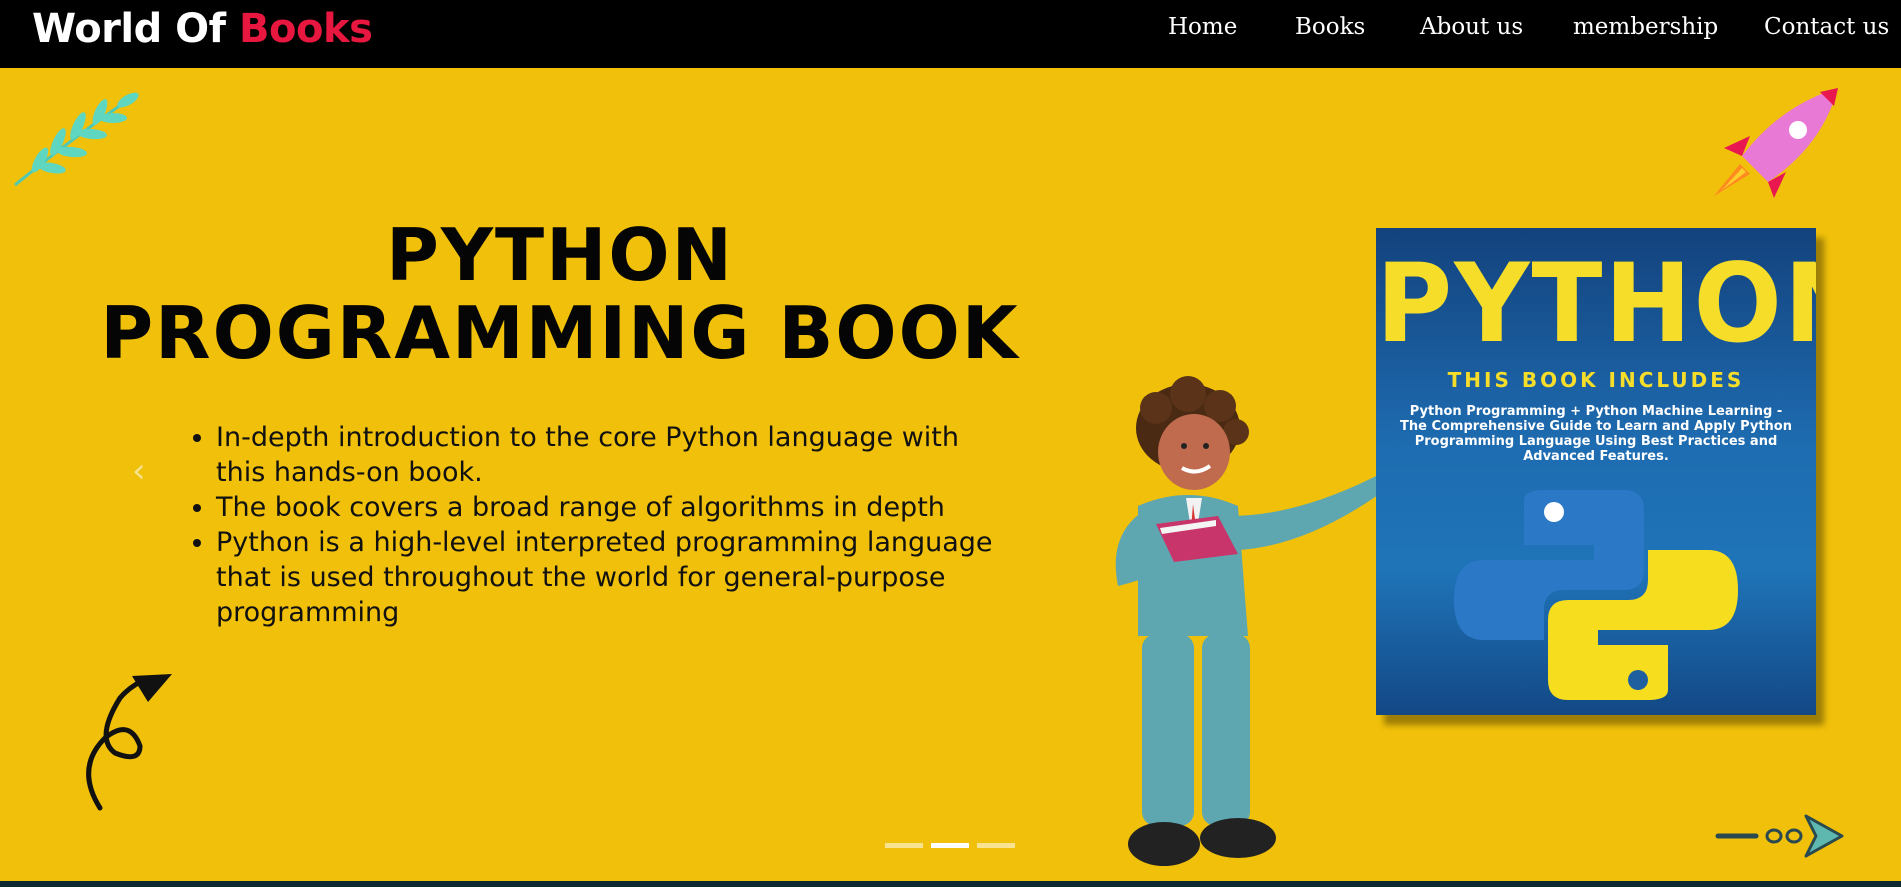 The image size is (1901, 887). Describe the element at coordinates (560, 255) in the screenshot. I see `hero-title-line1: PYTHON` at that location.